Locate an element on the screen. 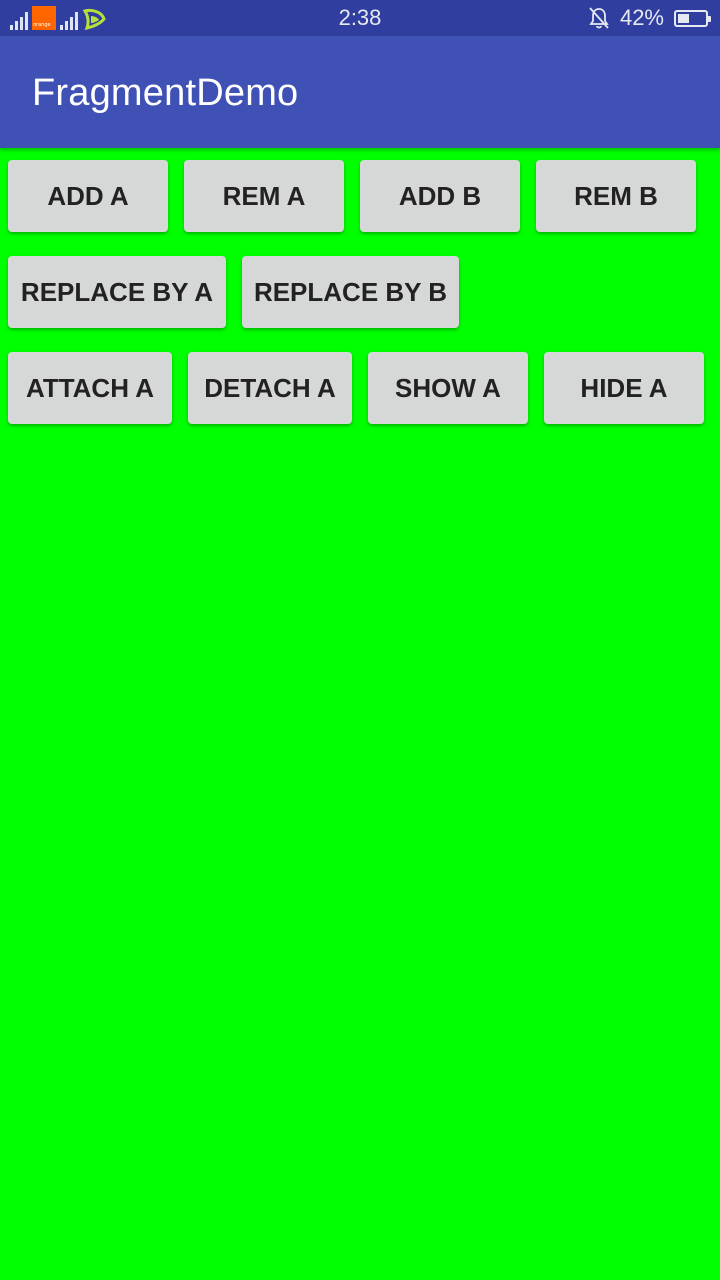 This screenshot has height=1280, width=720. add-a-button: ADD A is located at coordinates (88, 196).